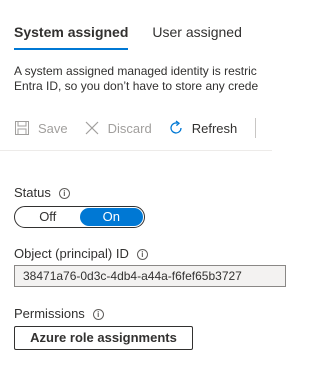  What do you see at coordinates (53, 128) in the screenshot?
I see `save-label: Save` at bounding box center [53, 128].